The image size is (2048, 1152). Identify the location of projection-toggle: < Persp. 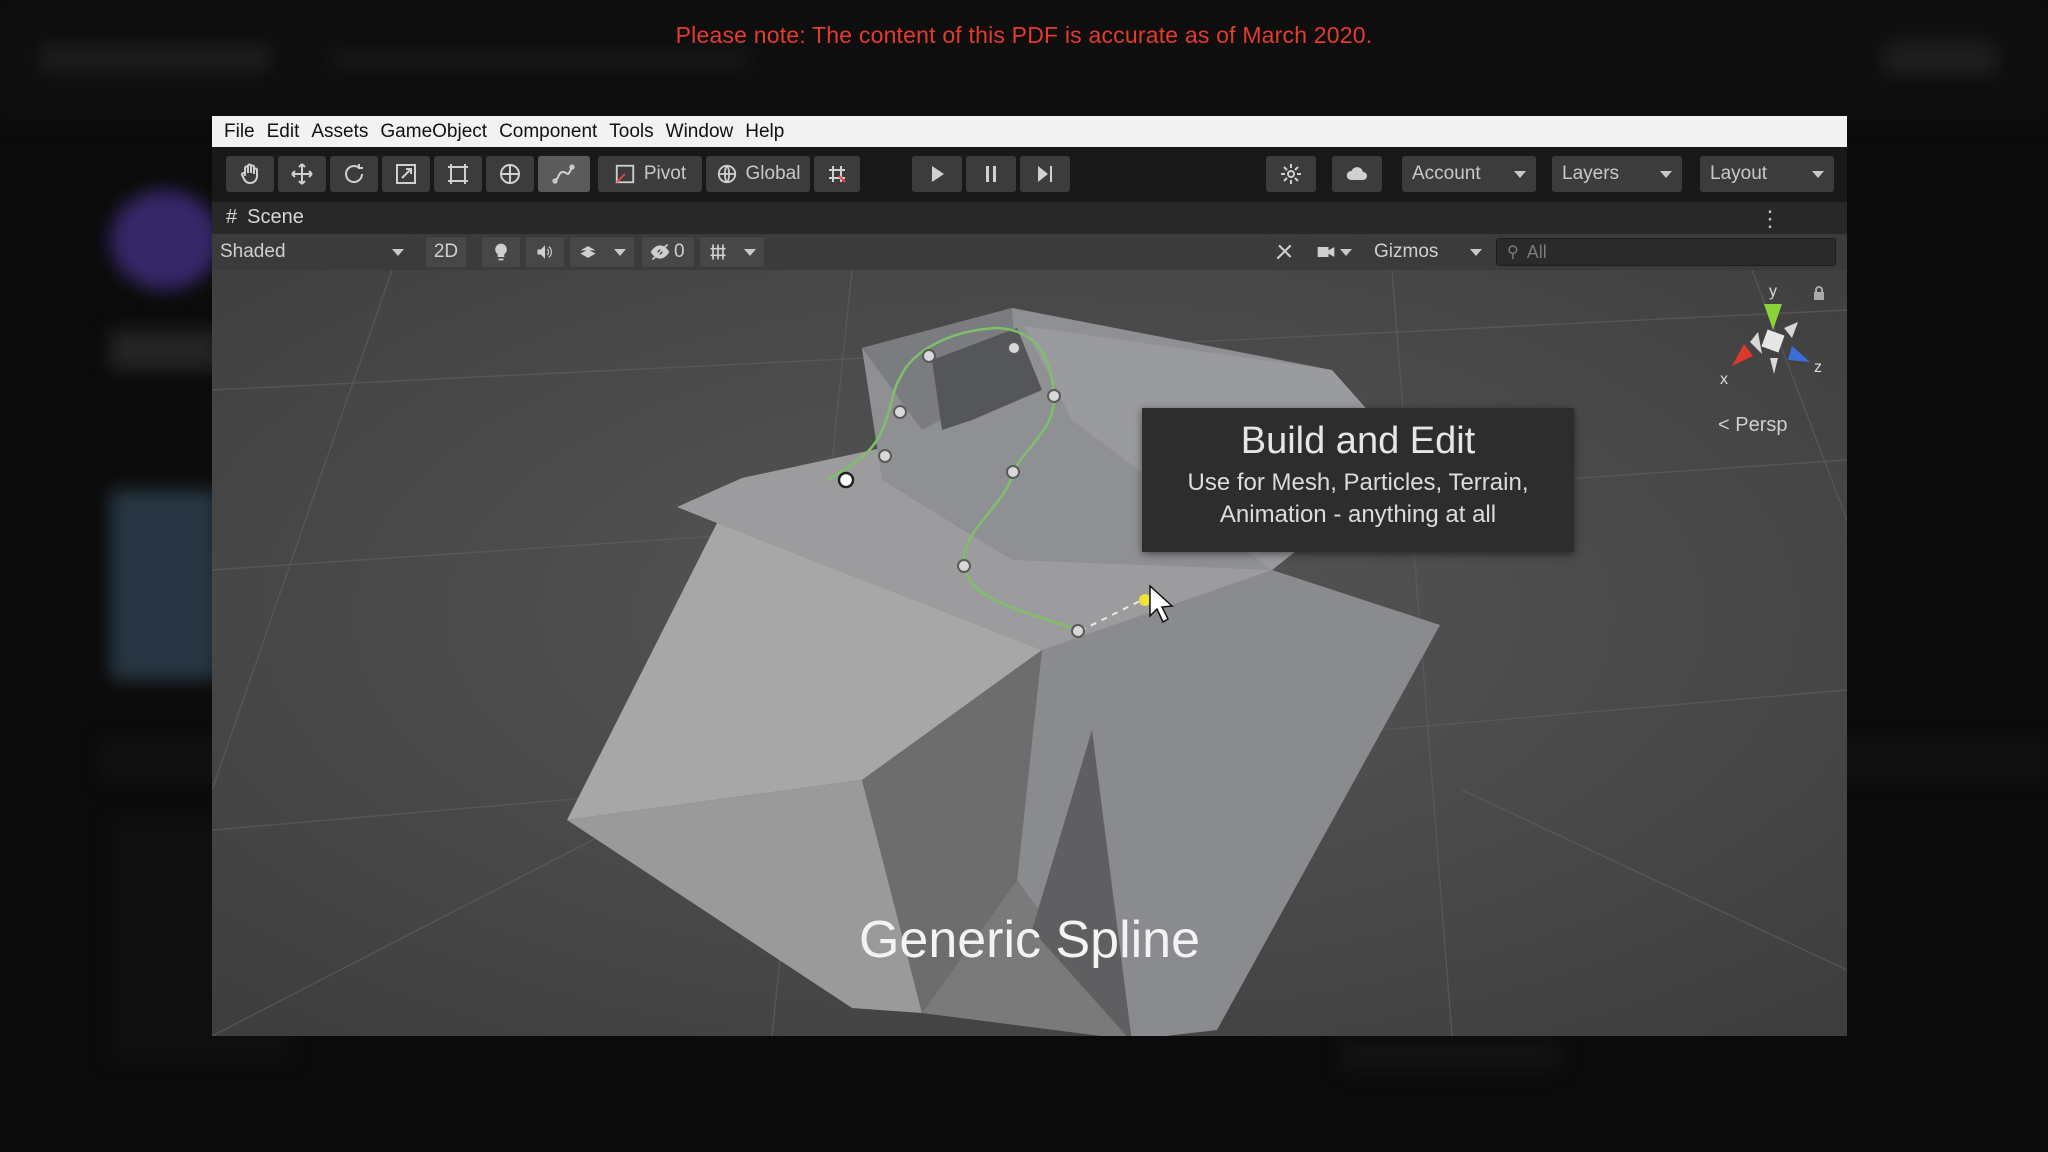
(1753, 425).